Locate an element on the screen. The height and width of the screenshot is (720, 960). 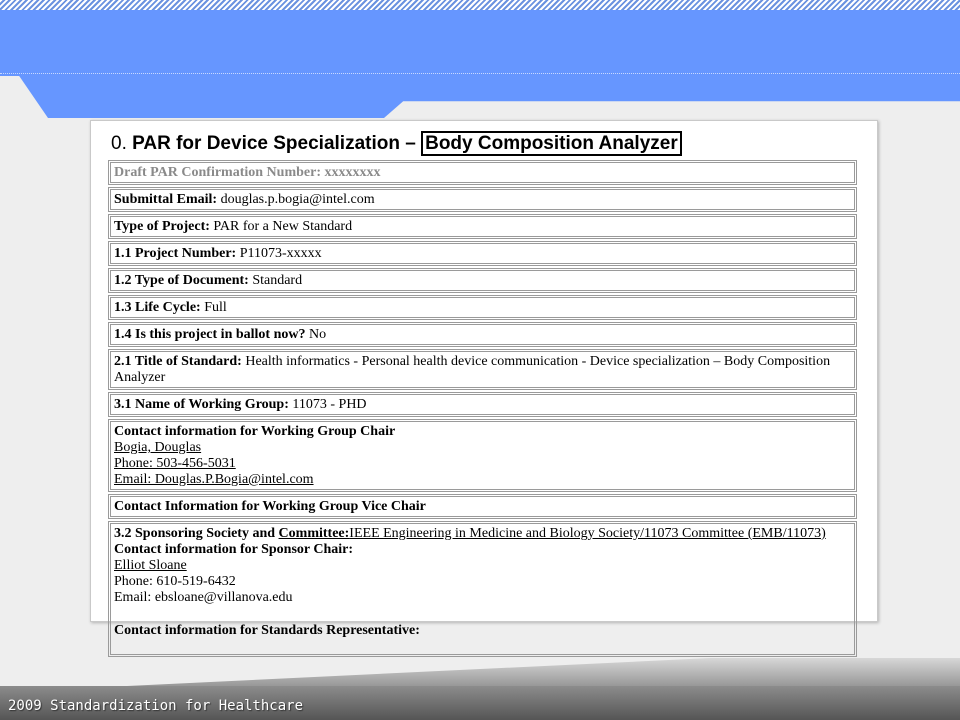
wg-chair-email: Email: Douglas.P.Bogia@intel.com is located at coordinates (214, 479).